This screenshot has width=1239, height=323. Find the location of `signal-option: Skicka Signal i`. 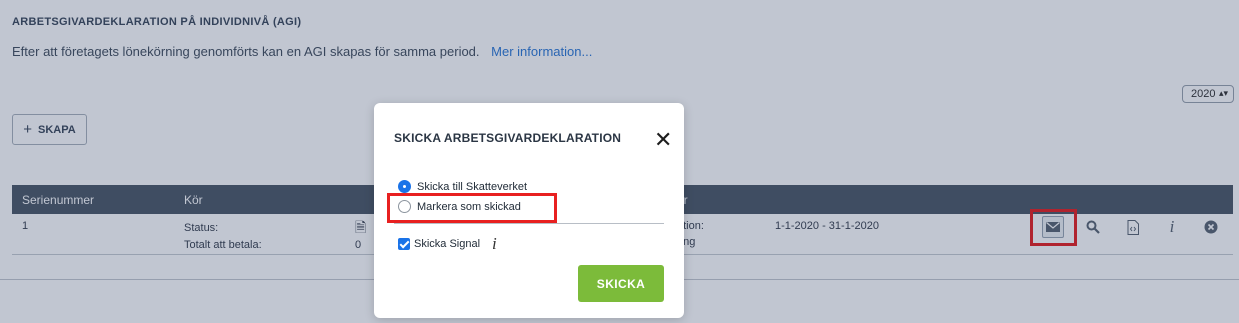

signal-option: Skicka Signal i is located at coordinates (447, 244).